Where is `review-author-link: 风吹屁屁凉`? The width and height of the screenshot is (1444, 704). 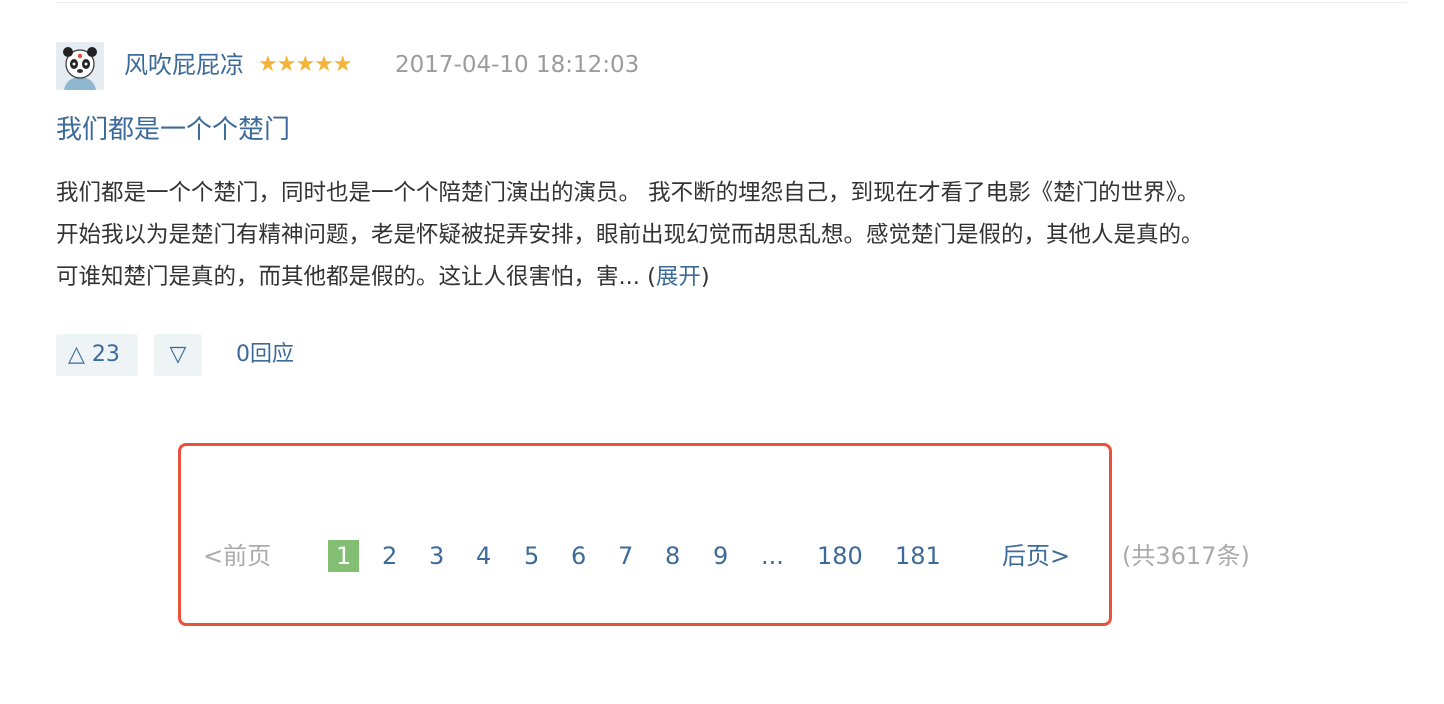 review-author-link: 风吹屁屁凉 is located at coordinates (184, 65).